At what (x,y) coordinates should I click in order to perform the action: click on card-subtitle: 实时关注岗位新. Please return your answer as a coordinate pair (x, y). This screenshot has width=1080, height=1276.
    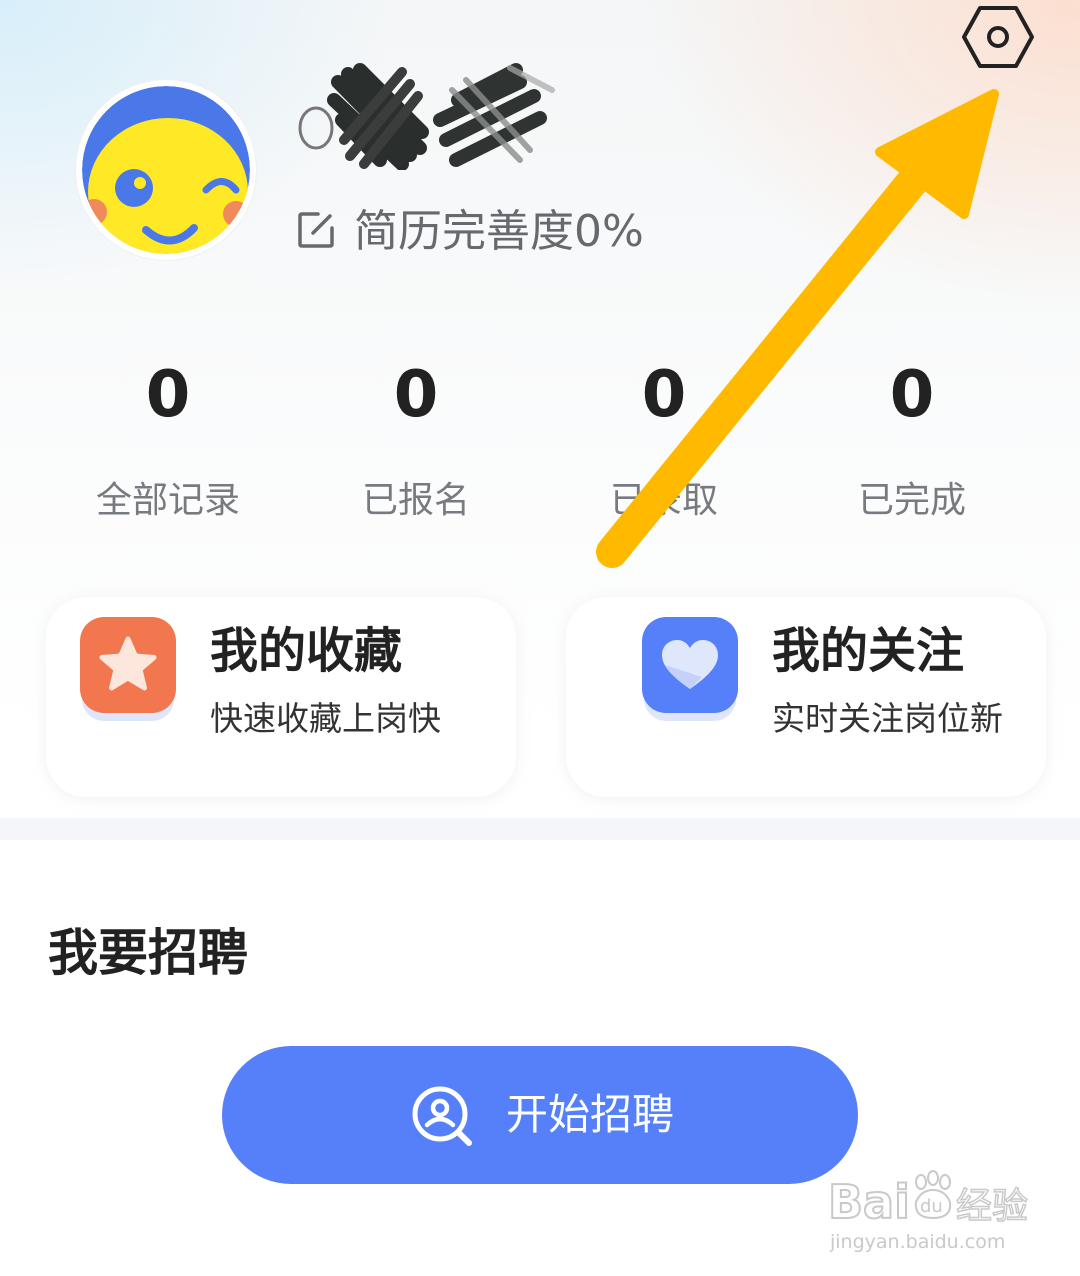
    Looking at the image, I should click on (887, 718).